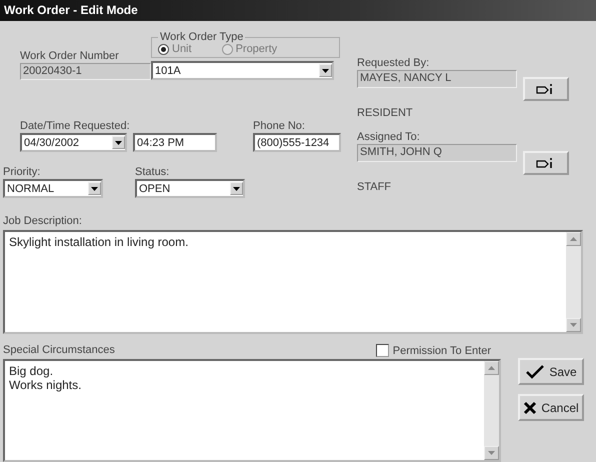 This screenshot has width=596, height=462. What do you see at coordinates (53, 188) in the screenshot?
I see `priority-dropdown: NORMAL` at bounding box center [53, 188].